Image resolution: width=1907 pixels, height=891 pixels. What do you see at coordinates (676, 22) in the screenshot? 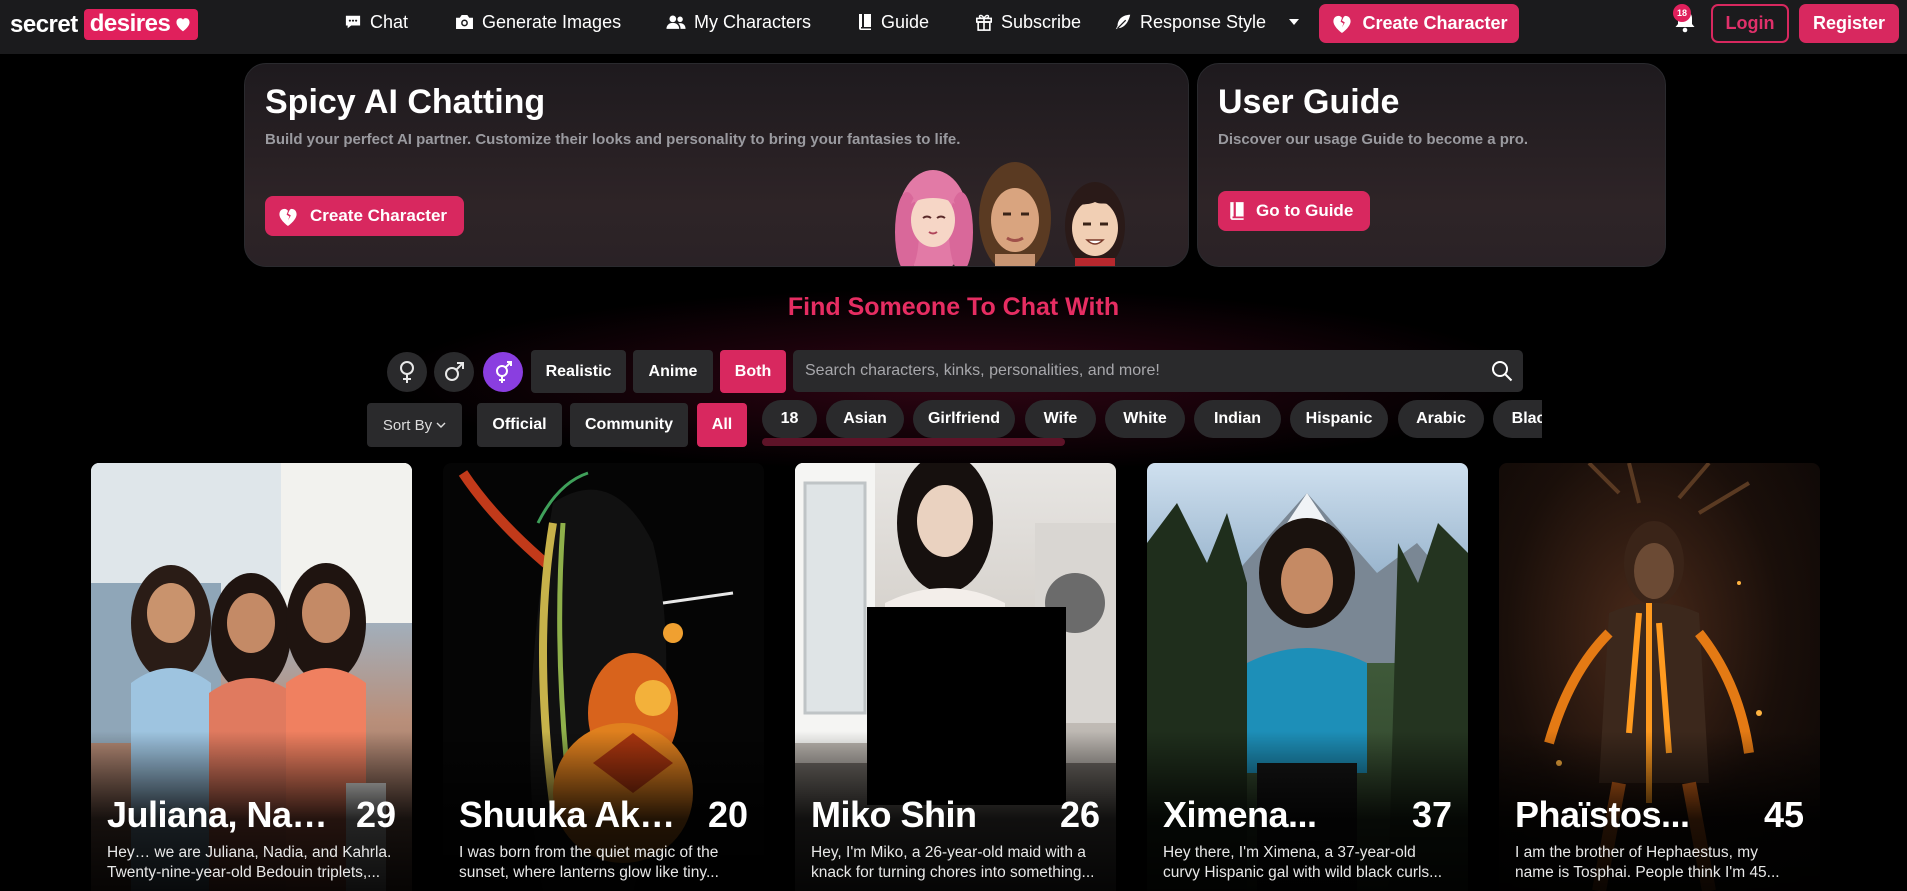
I see `users-icon` at bounding box center [676, 22].